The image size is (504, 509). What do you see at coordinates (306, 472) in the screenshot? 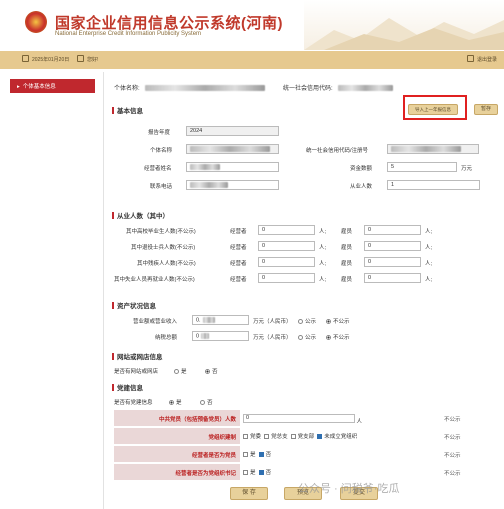
I see `table-row: 经营者是否为党组织书记 是 否 不公示` at bounding box center [306, 472].